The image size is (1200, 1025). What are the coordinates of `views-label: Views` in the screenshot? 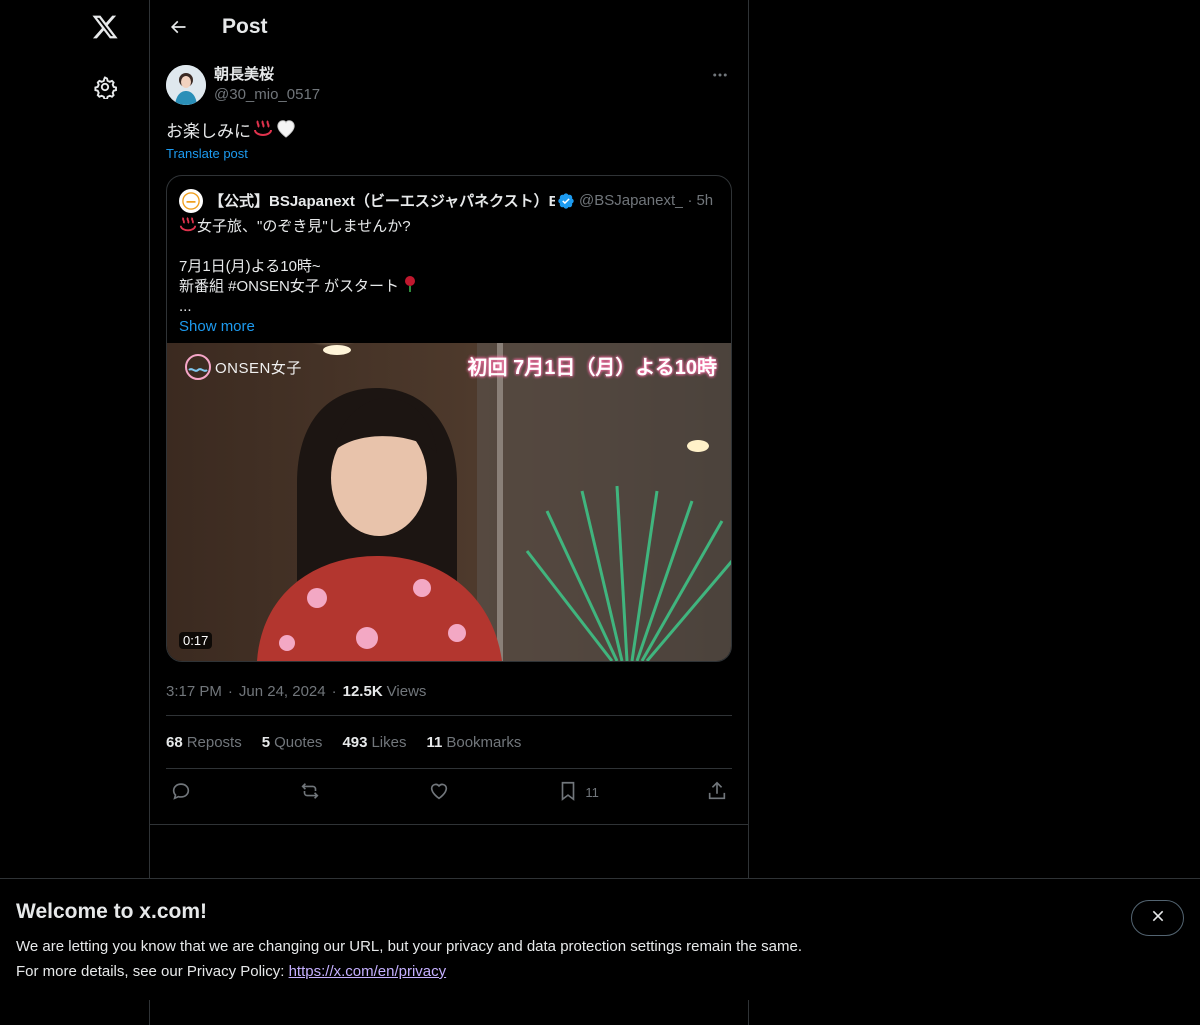 It's located at (406, 691).